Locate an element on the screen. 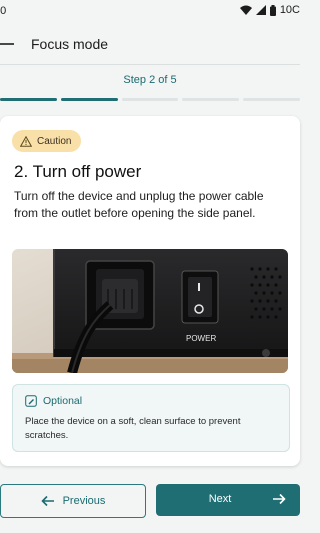  signal-icon is located at coordinates (260, 10).